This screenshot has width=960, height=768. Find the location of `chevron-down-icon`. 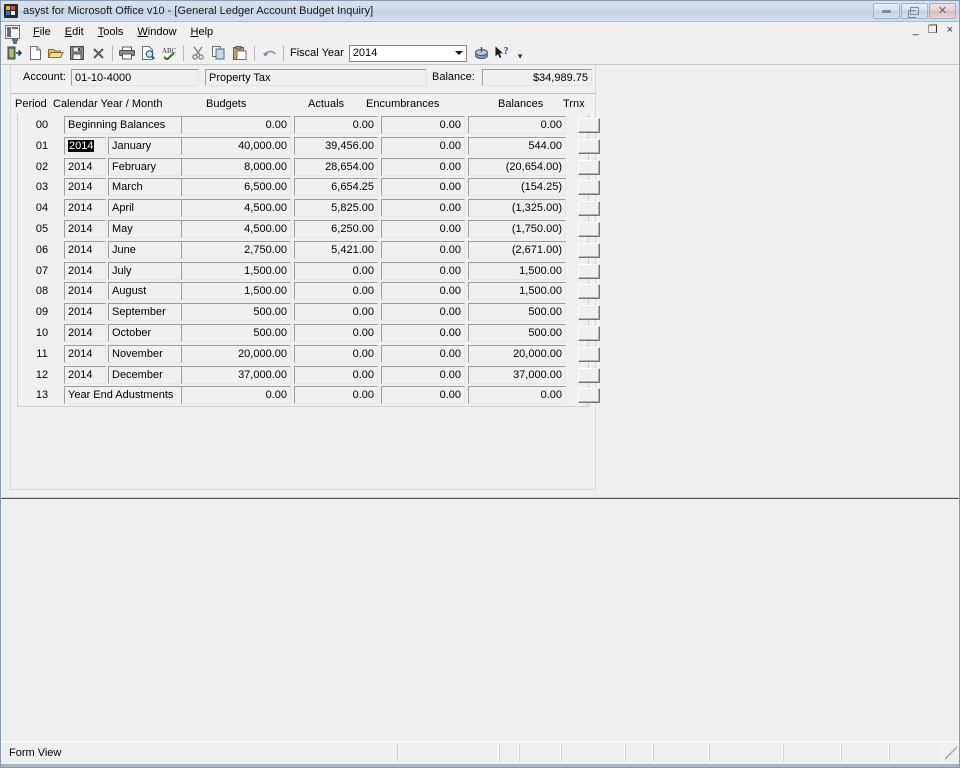

chevron-down-icon is located at coordinates (458, 53).